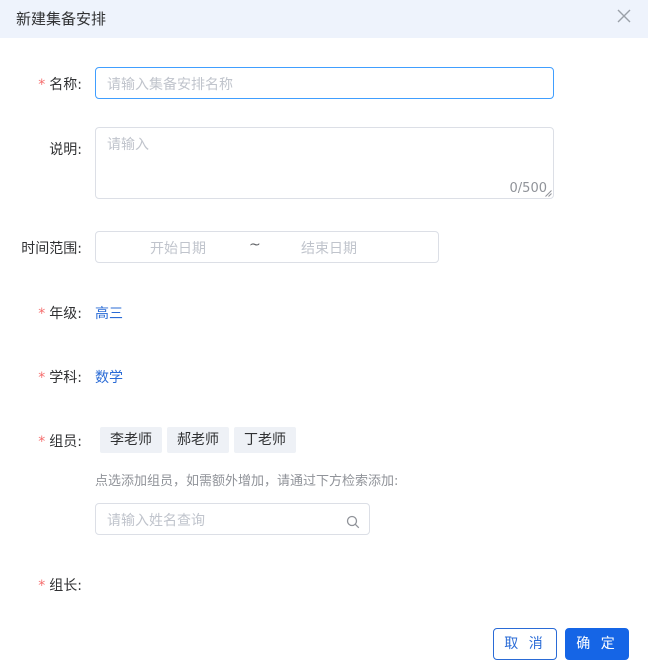 Image resolution: width=648 pixels, height=666 pixels. I want to click on name-input: 请输入集备安排名称, so click(324, 83).